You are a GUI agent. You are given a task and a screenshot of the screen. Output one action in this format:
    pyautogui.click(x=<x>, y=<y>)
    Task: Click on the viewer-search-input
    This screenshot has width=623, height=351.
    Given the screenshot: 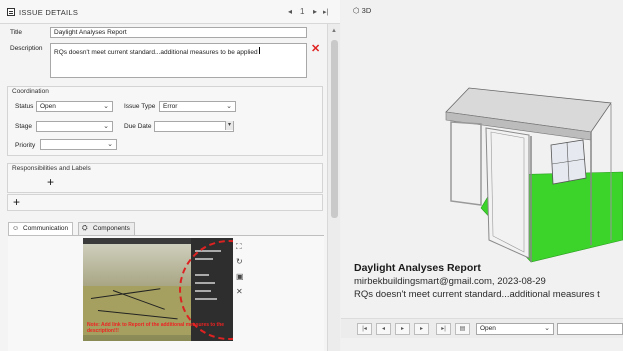 What is the action you would take?
    pyautogui.click(x=590, y=329)
    